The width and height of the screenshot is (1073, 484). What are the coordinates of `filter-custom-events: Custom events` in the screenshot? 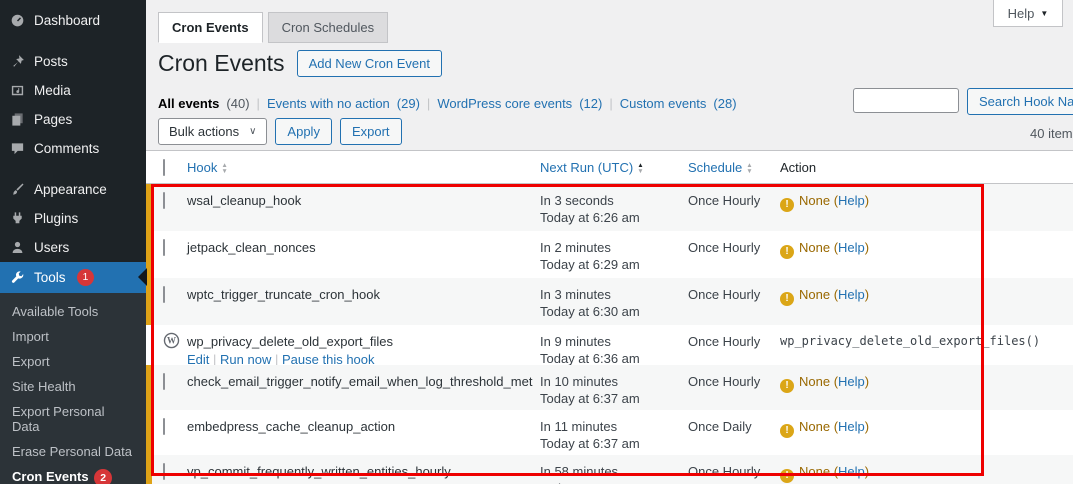 It's located at (663, 103).